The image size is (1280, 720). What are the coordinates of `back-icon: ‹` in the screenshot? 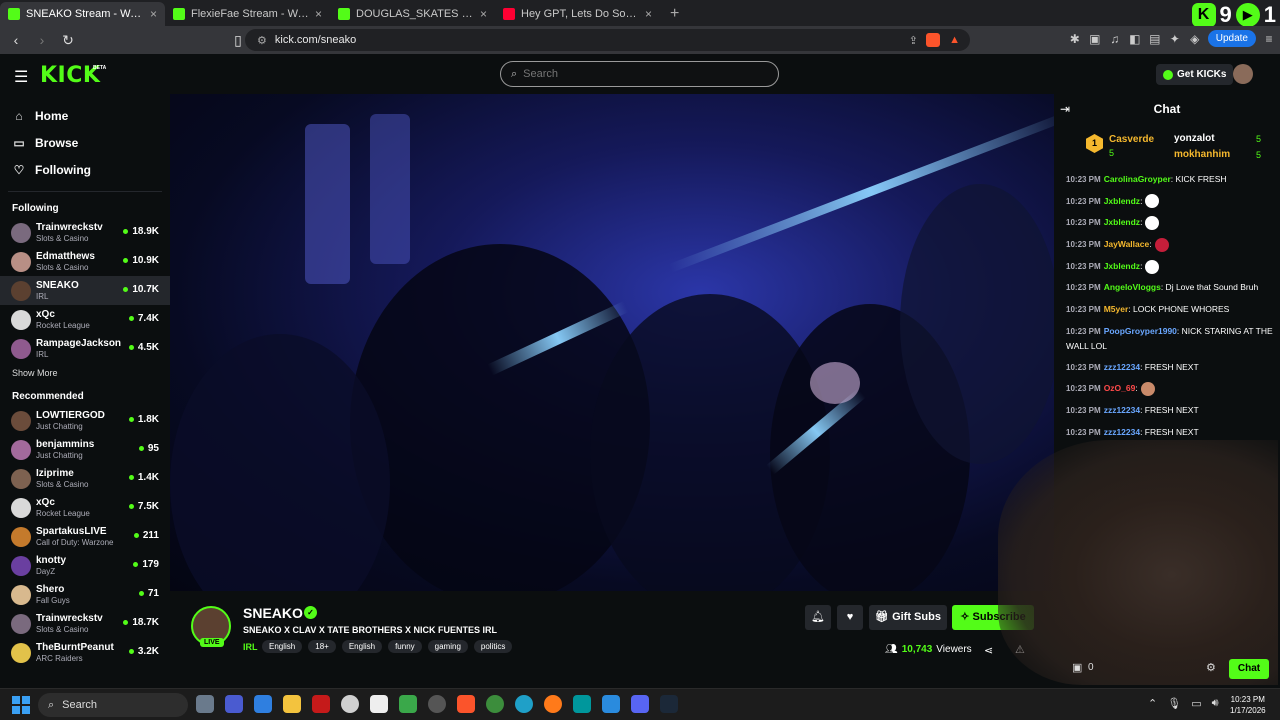 It's located at (16, 40).